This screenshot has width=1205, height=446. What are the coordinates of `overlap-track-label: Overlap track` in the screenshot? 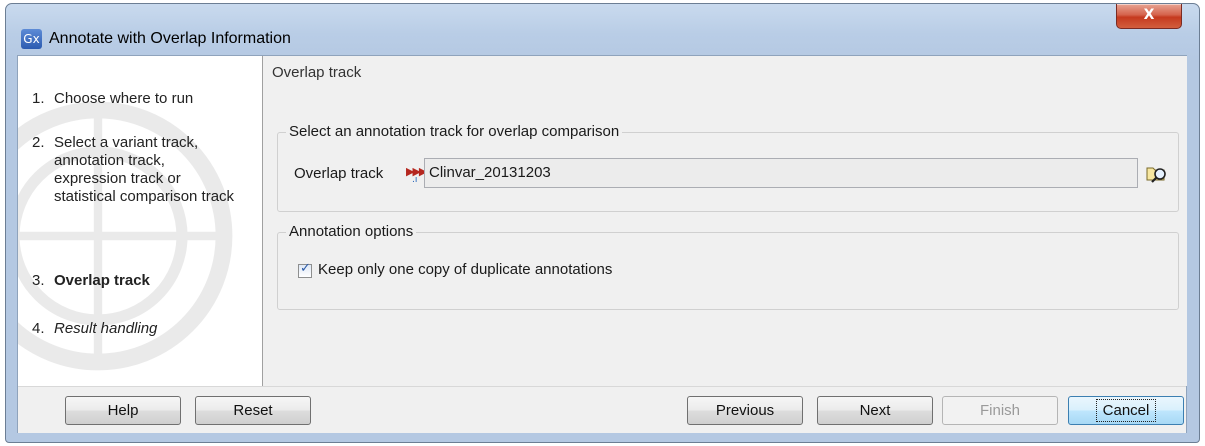 It's located at (339, 173).